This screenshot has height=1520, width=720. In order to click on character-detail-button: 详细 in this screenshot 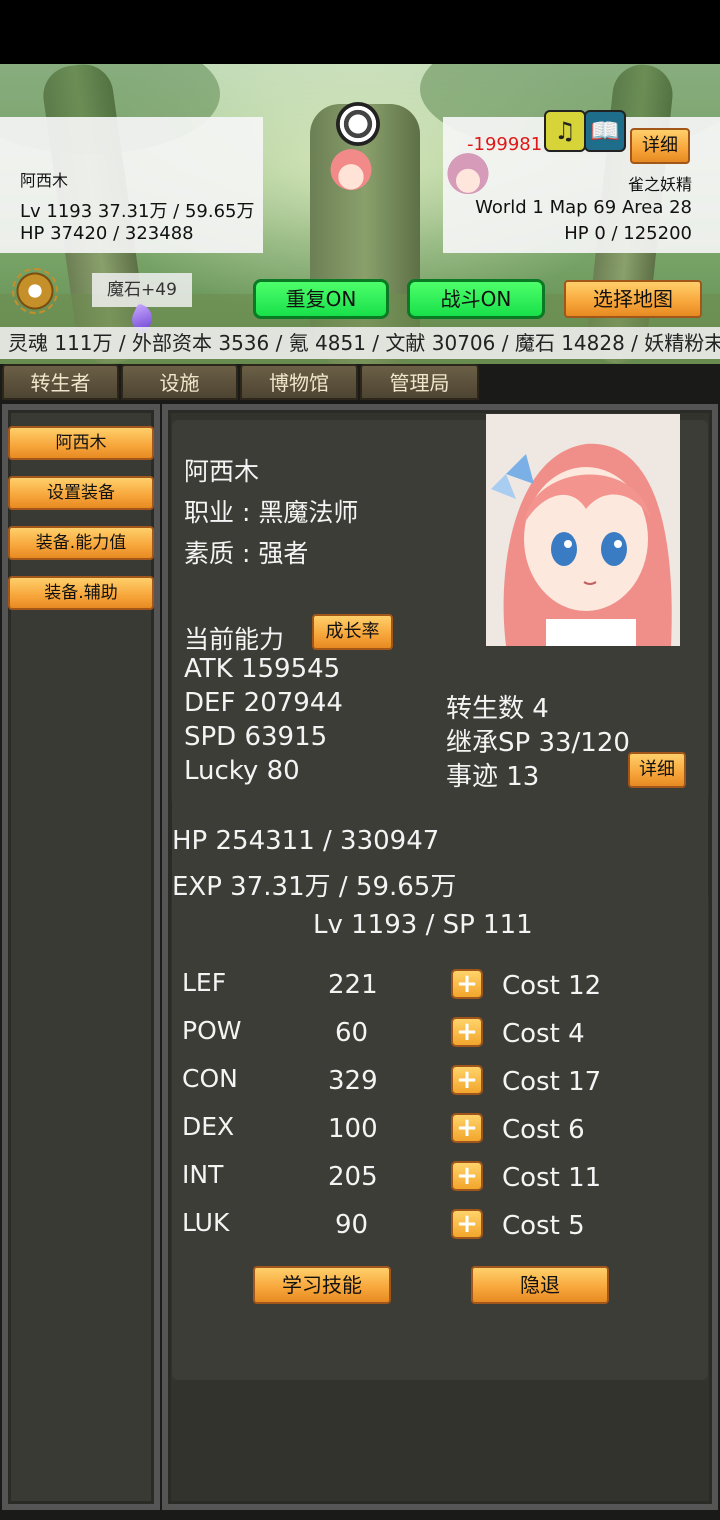, I will do `click(657, 770)`.